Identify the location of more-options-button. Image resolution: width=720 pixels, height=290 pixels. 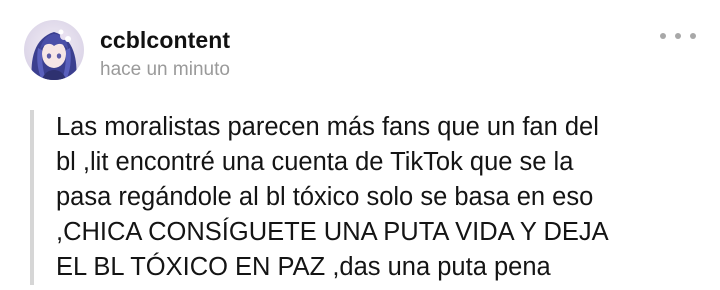
(678, 36).